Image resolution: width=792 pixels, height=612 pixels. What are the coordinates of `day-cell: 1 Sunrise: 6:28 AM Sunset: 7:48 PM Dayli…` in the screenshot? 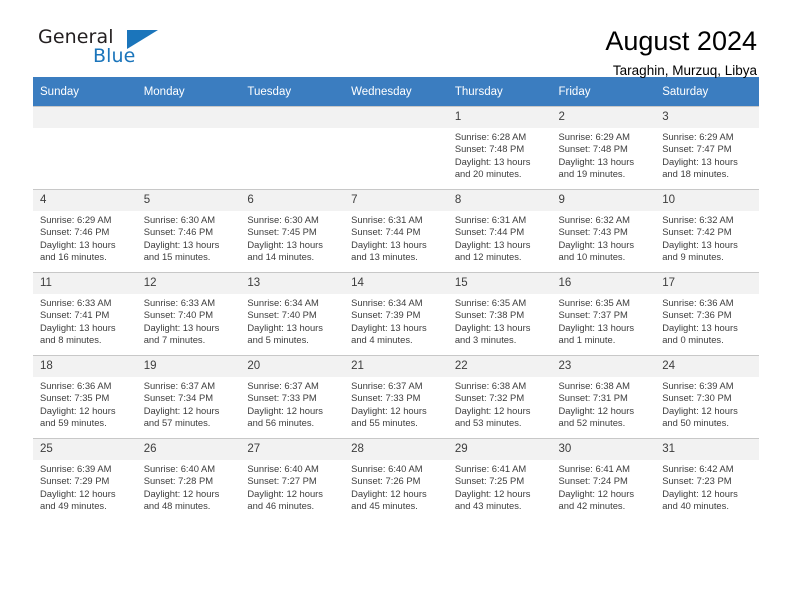 It's located at (499, 147).